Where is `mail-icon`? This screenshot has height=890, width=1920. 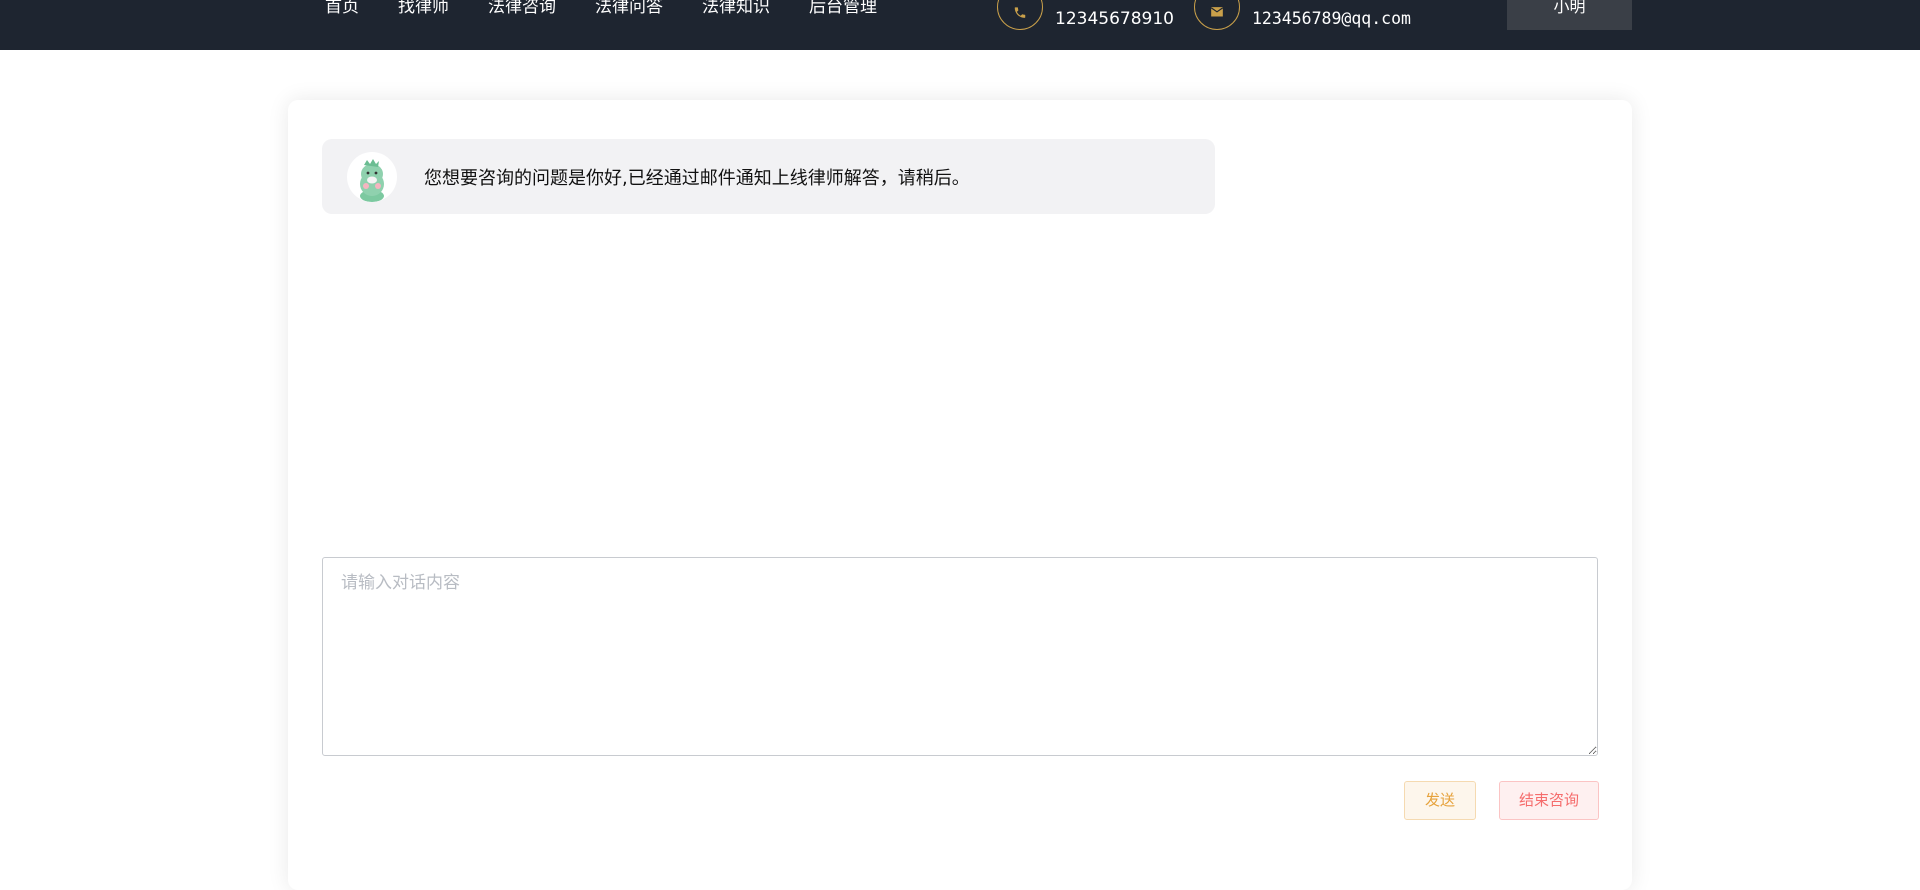
mail-icon is located at coordinates (1217, 15).